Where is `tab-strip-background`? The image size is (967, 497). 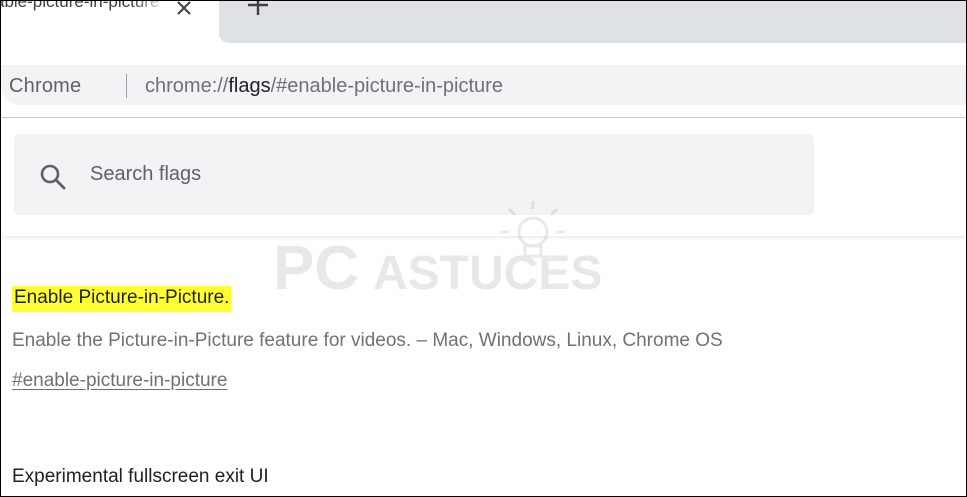
tab-strip-background is located at coordinates (592, 22).